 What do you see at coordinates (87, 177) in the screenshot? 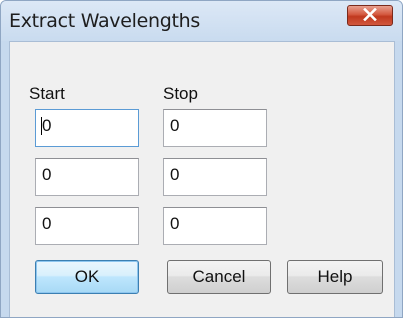
I see `start-field-2: 0` at bounding box center [87, 177].